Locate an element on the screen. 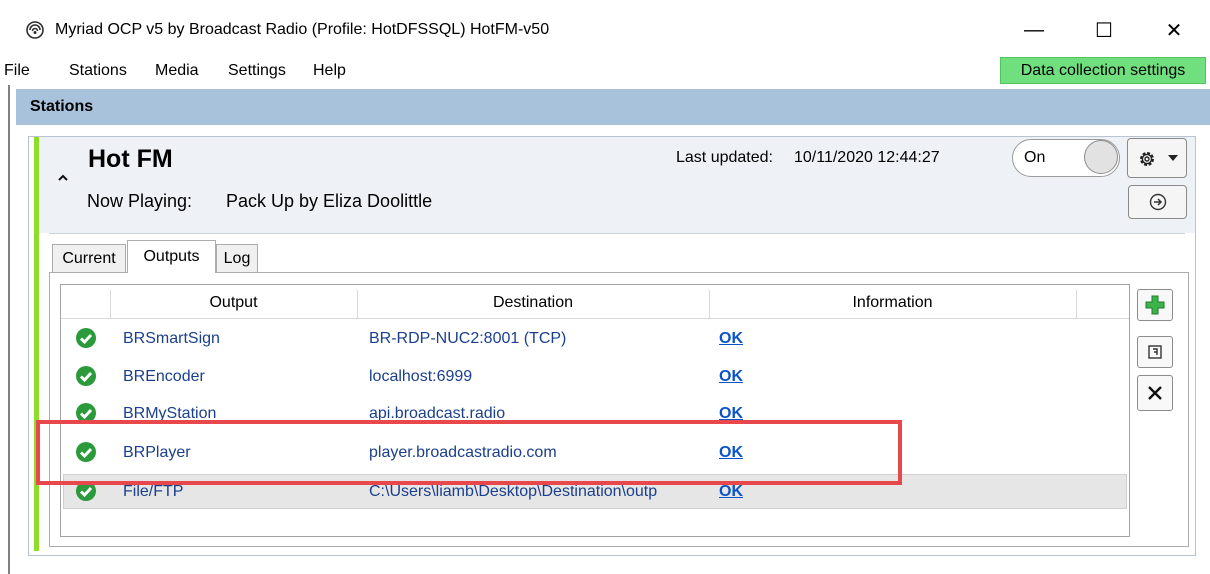 The height and width of the screenshot is (574, 1210). add-output-button is located at coordinates (1155, 305).